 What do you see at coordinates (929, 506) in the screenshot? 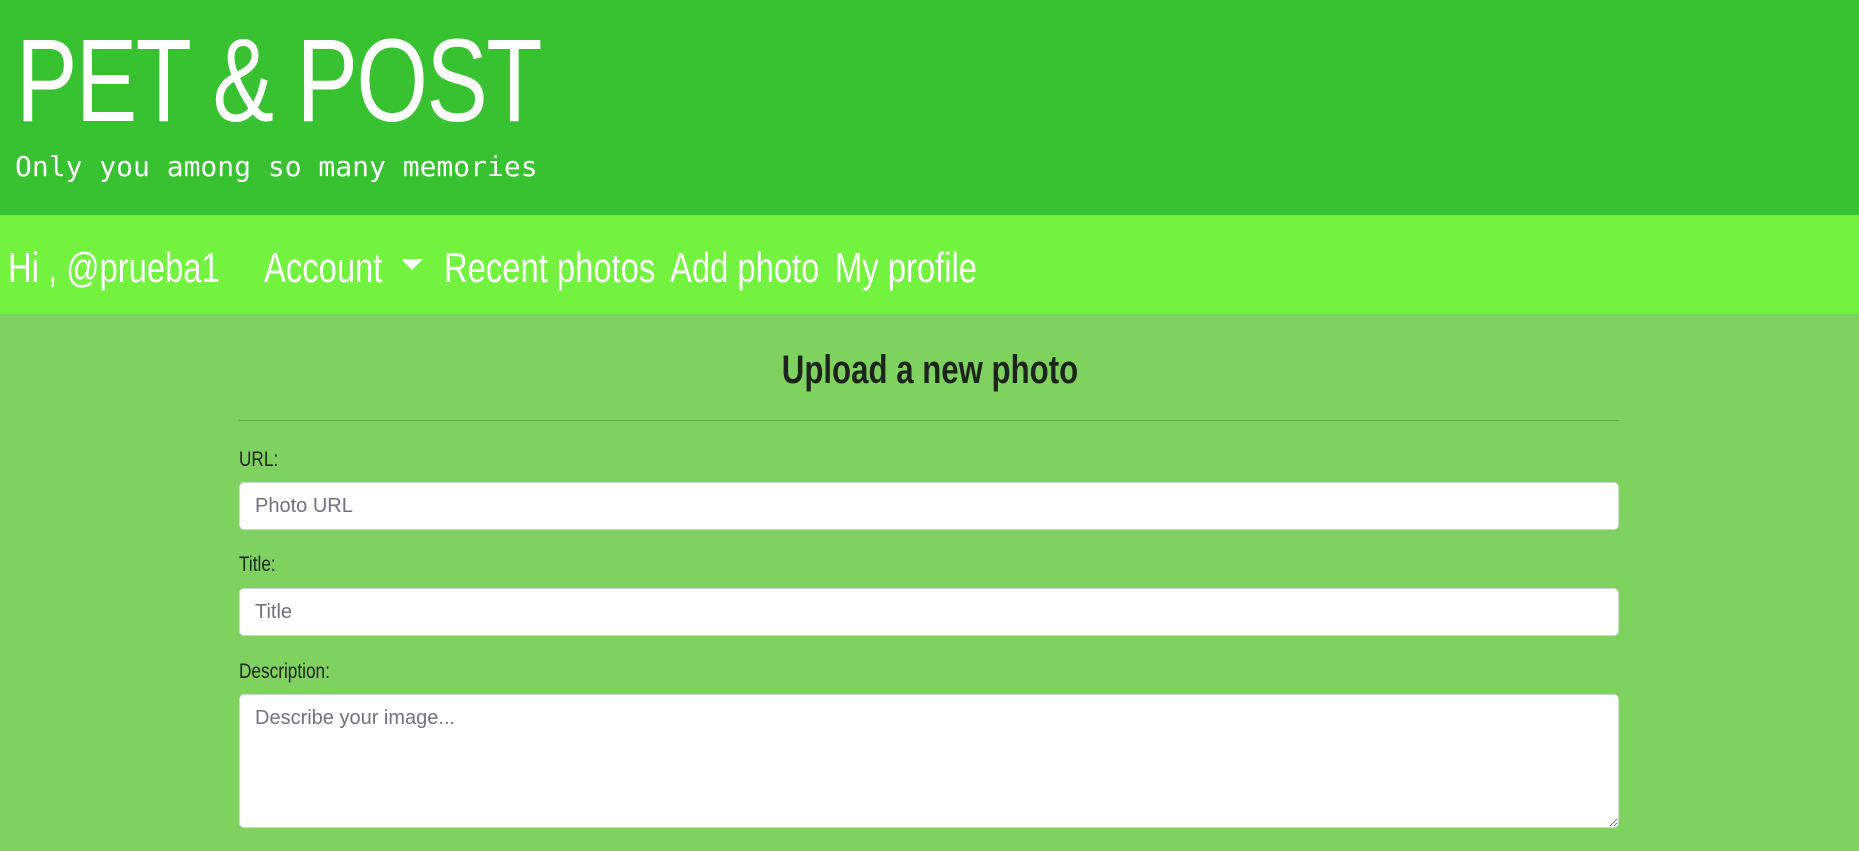
I see `url-input` at bounding box center [929, 506].